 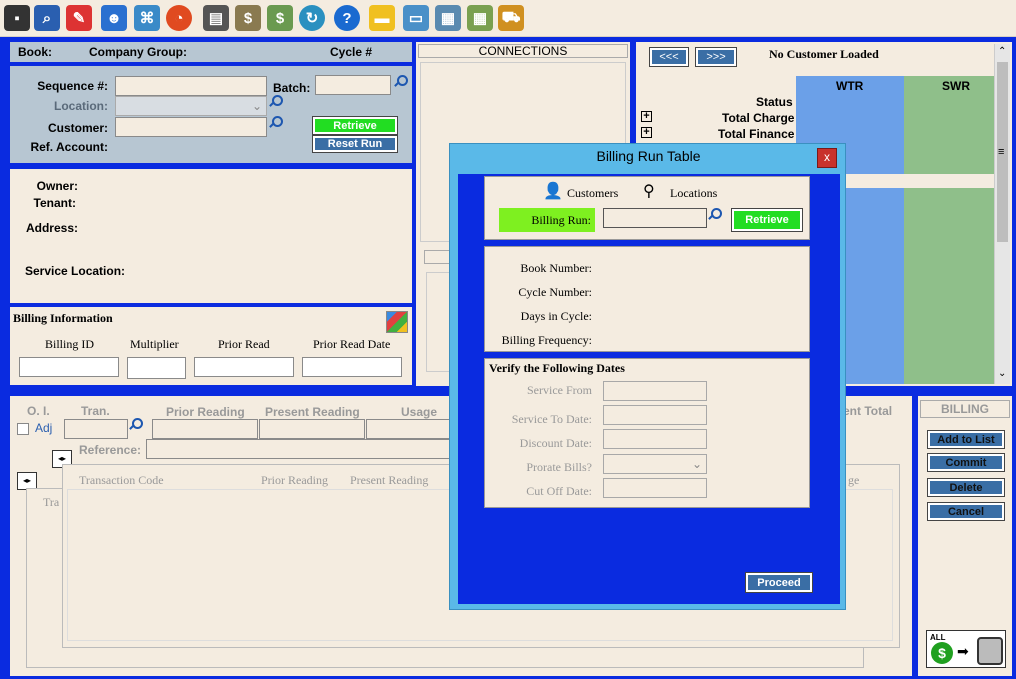 What do you see at coordinates (693, 193) in the screenshot?
I see `locations-option: Locations` at bounding box center [693, 193].